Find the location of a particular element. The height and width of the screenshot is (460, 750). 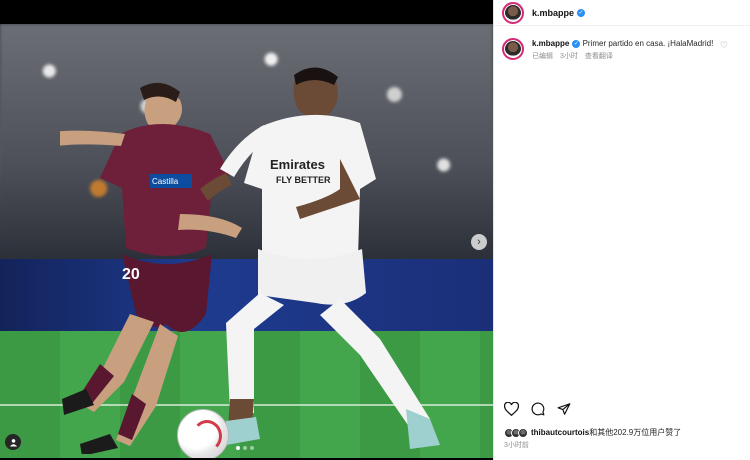

jersey-slogan: FLY BETTER is located at coordinates (303, 180).